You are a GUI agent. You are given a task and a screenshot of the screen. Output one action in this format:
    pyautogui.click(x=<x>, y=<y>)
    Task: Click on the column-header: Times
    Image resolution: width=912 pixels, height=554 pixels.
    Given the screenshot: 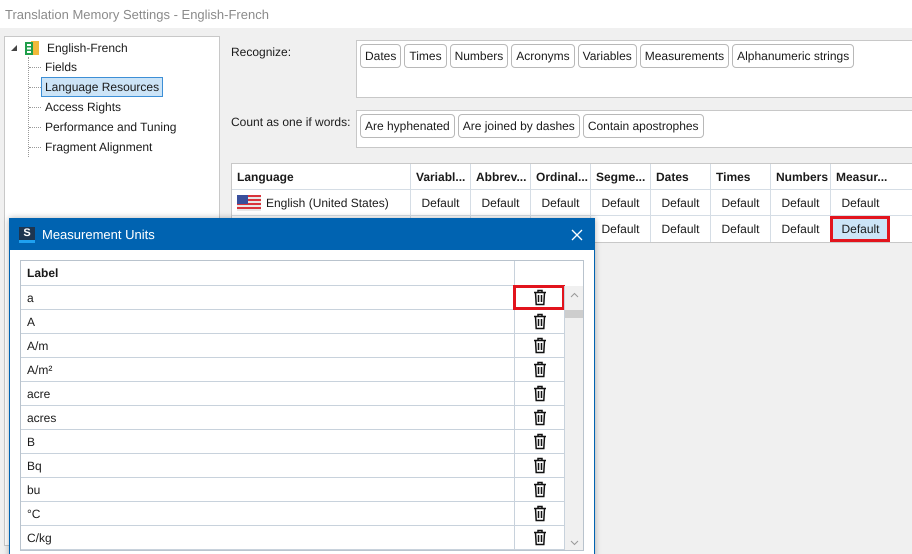 What is the action you would take?
    pyautogui.click(x=740, y=176)
    